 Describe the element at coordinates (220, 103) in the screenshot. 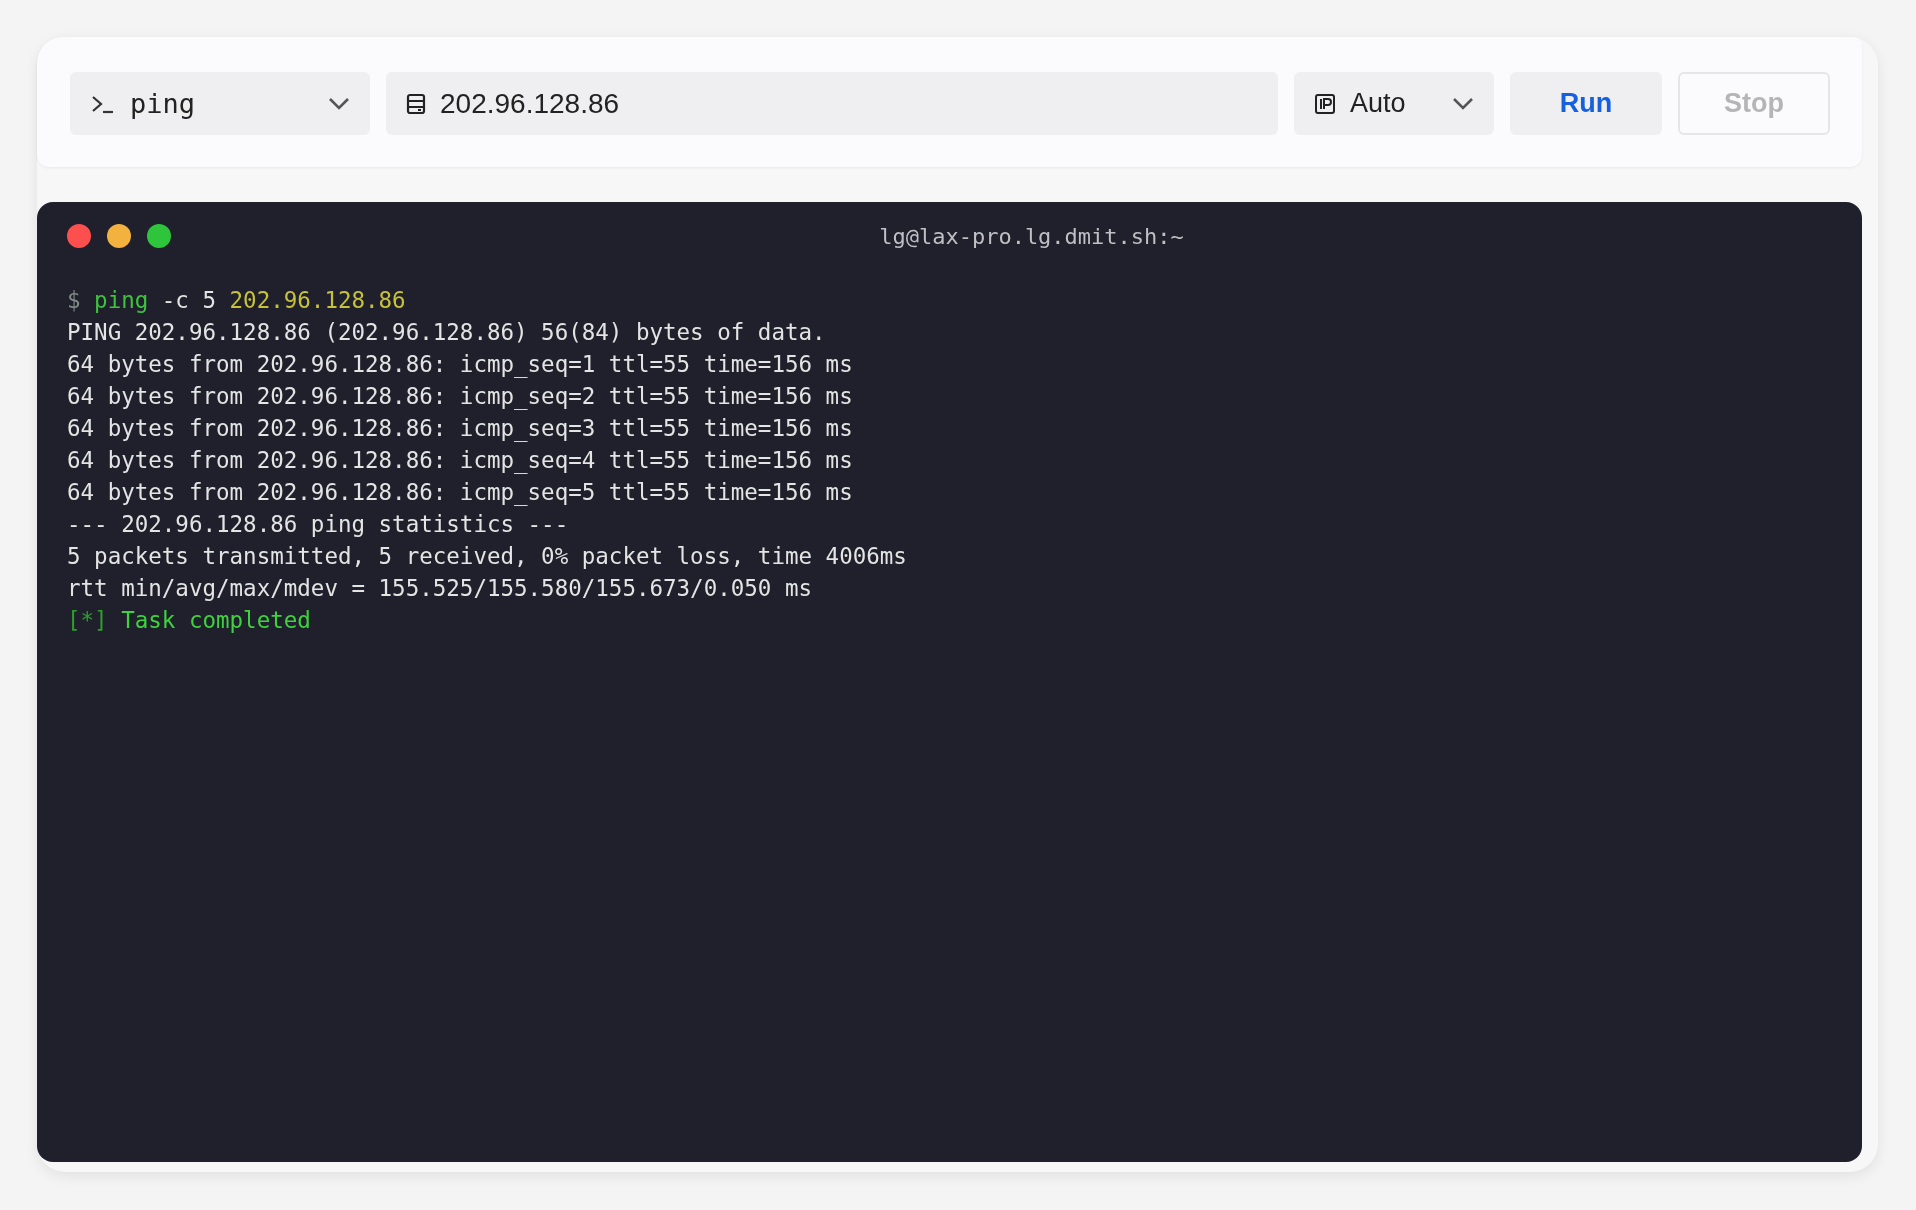

I see `command-select: ping` at that location.